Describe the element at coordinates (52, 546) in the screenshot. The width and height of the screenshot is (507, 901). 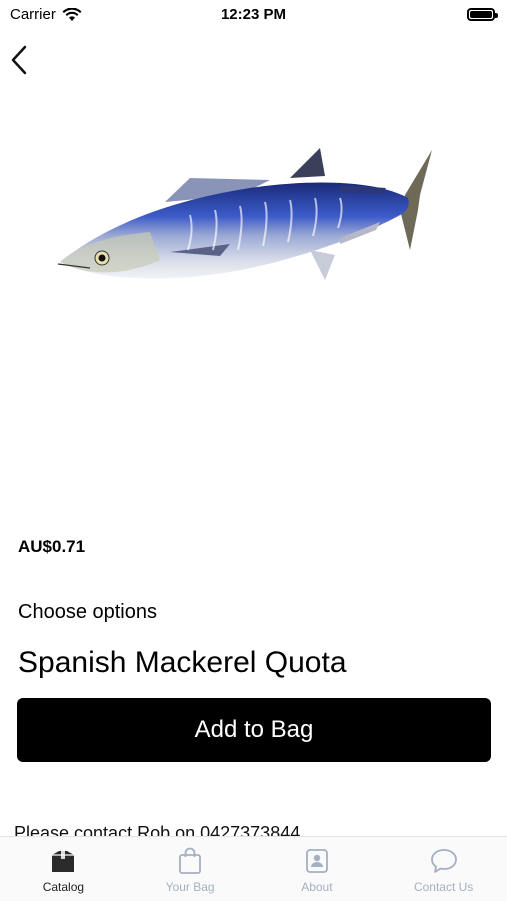
I see `product-price: AU$0.71` at that location.